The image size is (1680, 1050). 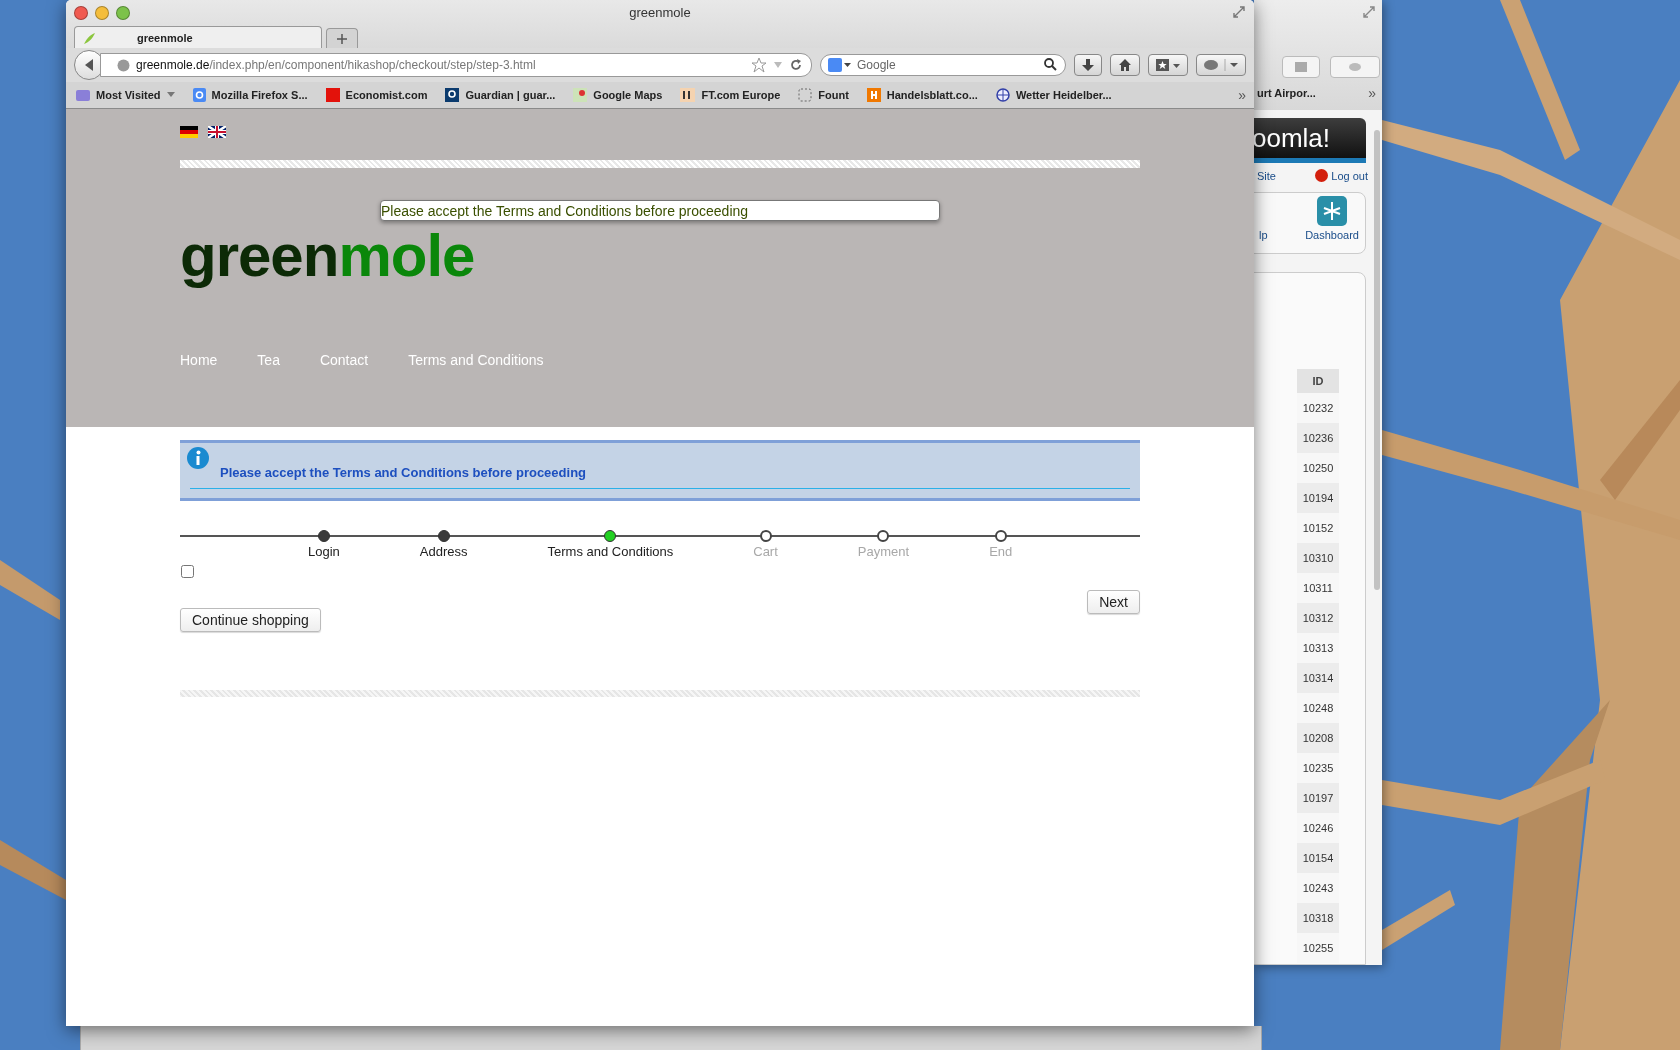 I want to click on table-cell: 10194, so click(x=1318, y=498).